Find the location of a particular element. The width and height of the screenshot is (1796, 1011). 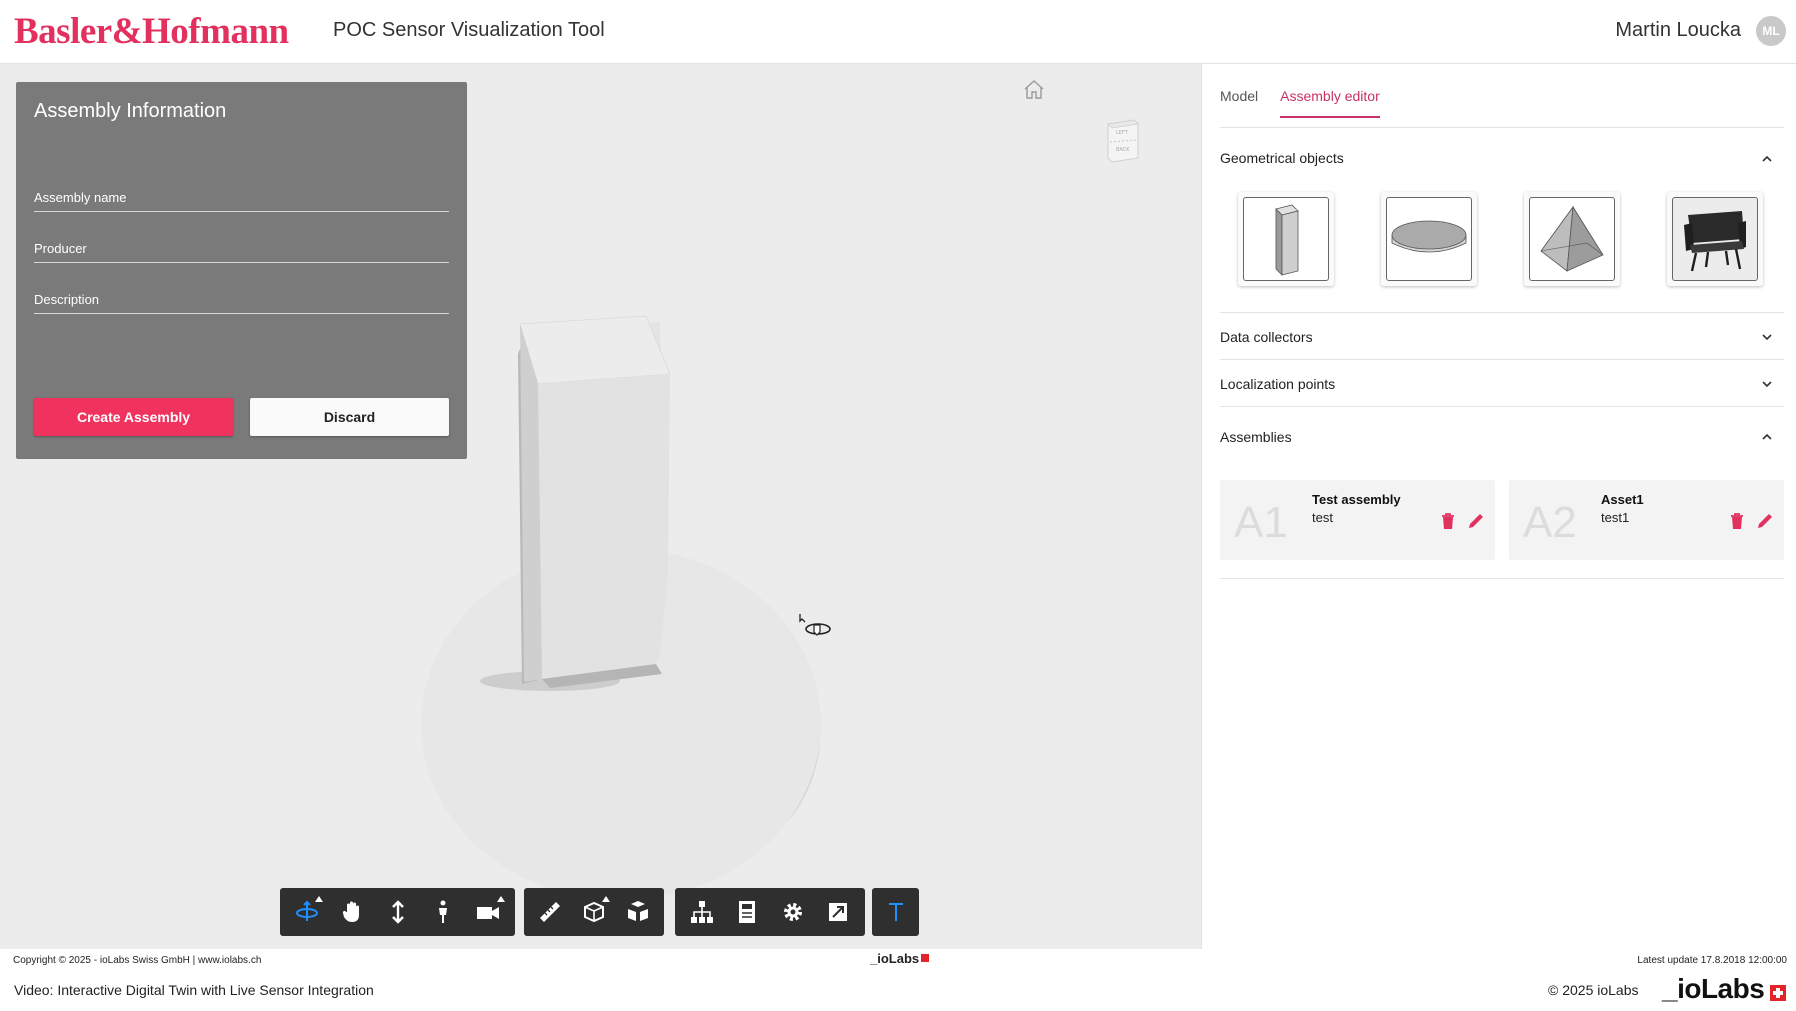

iolabs-logo-small: _ioLabs is located at coordinates (895, 958).